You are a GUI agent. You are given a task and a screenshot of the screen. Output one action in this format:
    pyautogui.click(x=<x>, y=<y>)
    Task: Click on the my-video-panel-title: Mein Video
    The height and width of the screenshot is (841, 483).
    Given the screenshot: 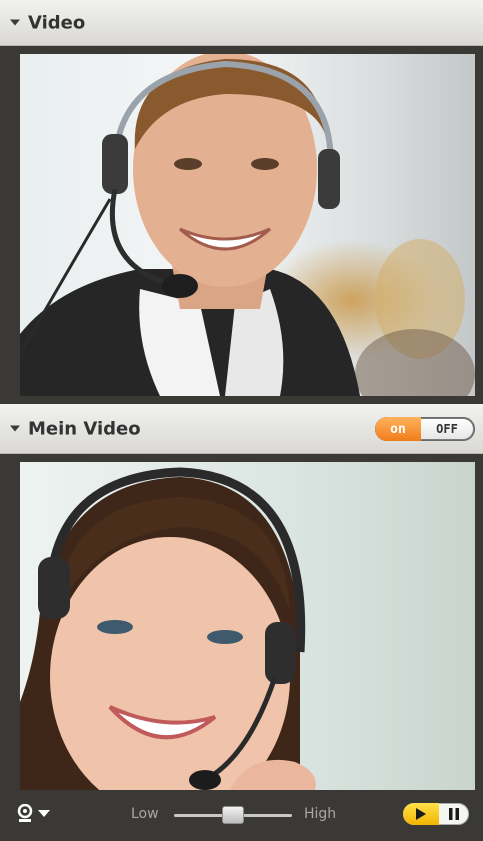 What is the action you would take?
    pyautogui.click(x=84, y=428)
    